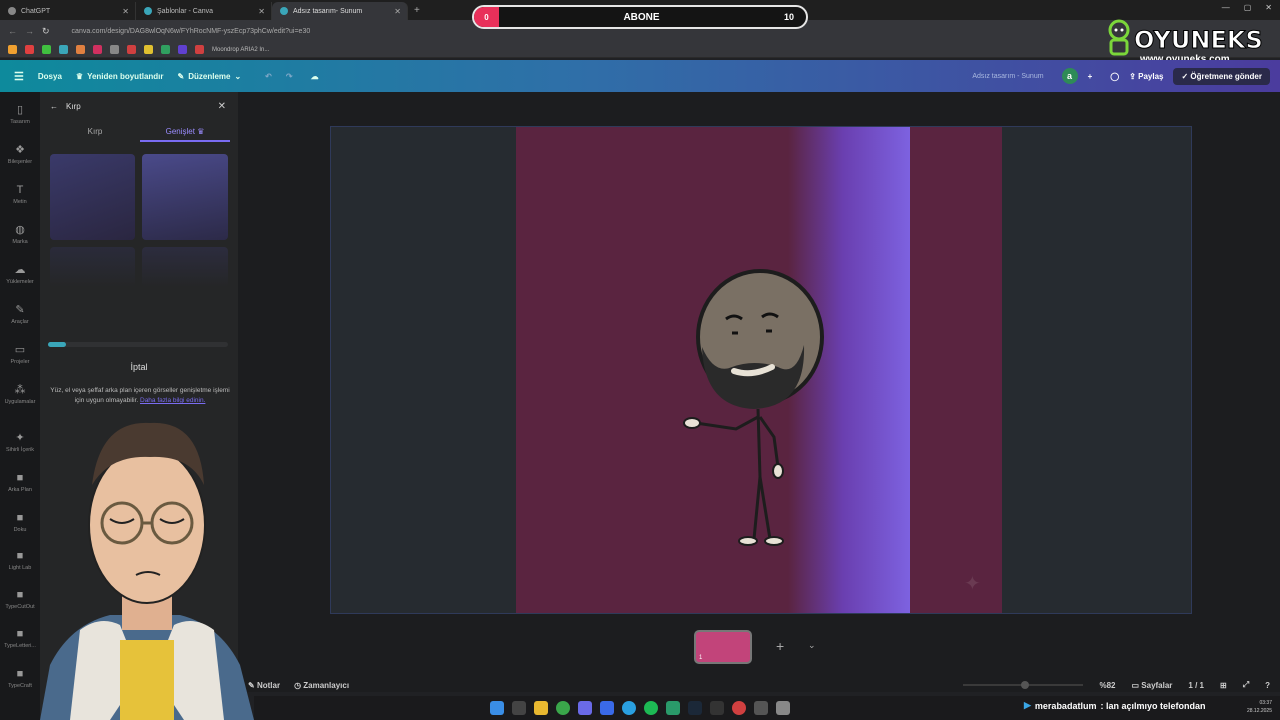 The image size is (1280, 720). I want to click on windows-start-icon, so click(497, 708).